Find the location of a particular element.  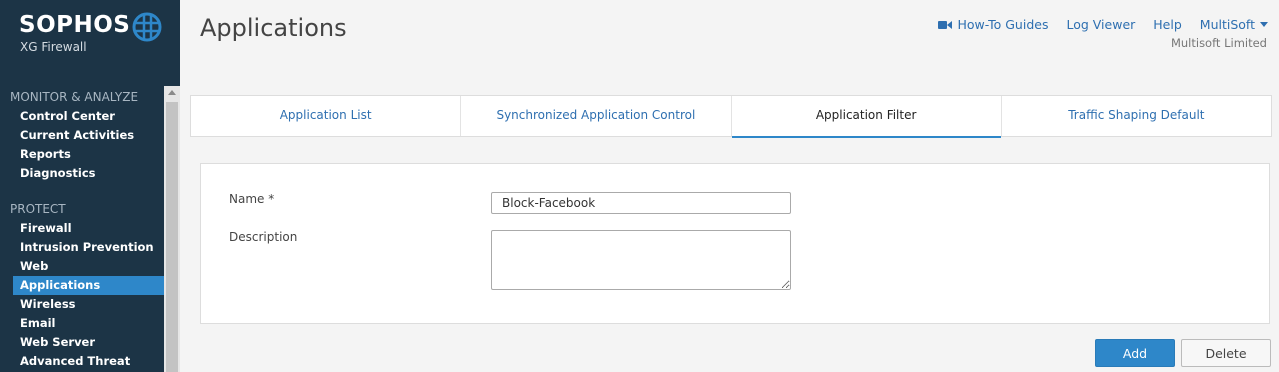

sidebar-item-advanced-threat: Advanced Threat is located at coordinates (88, 361).